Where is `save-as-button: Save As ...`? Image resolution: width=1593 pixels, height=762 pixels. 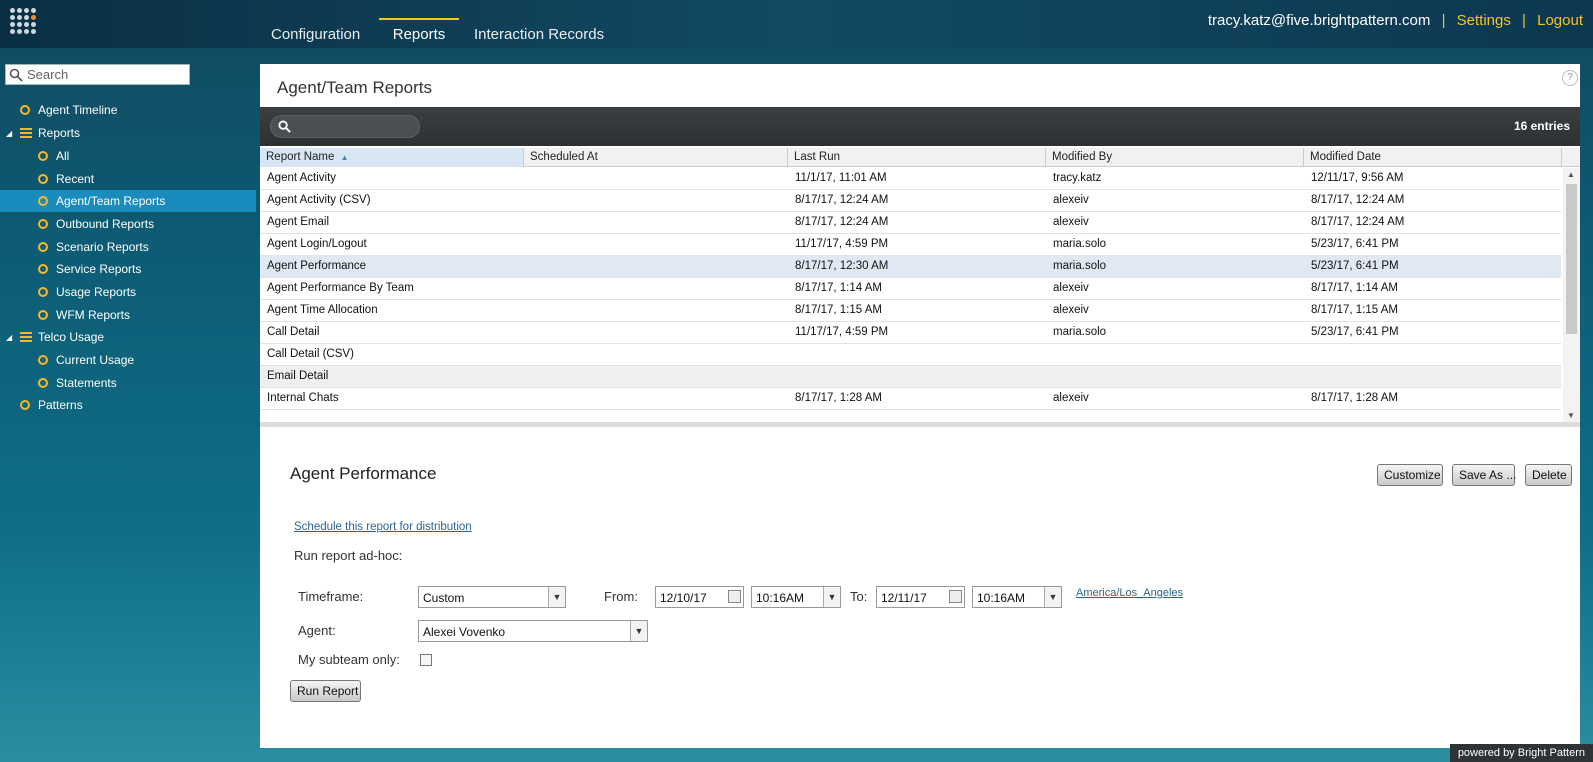 save-as-button: Save As ... is located at coordinates (1484, 475).